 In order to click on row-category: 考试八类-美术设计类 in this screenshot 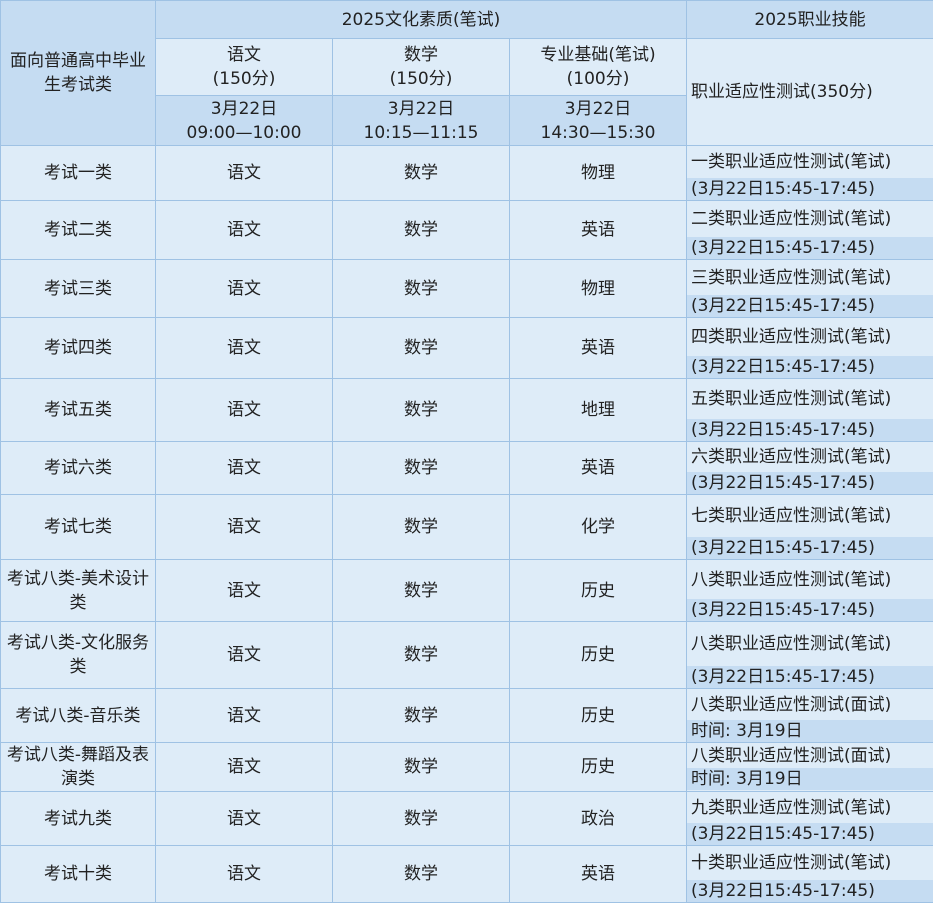, I will do `click(78, 591)`.